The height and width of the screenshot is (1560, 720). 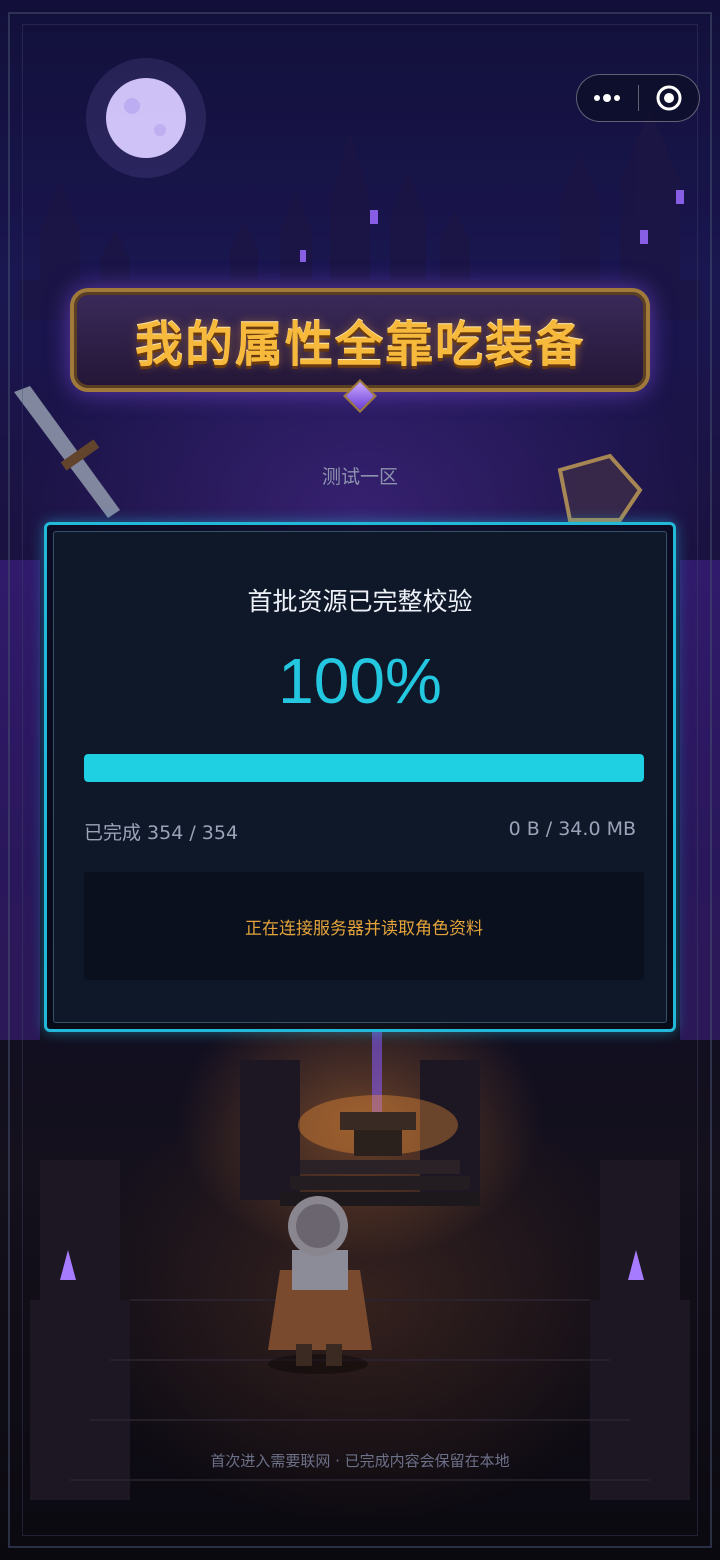 I want to click on status-box: 正在连接服务器并读取角色资料, so click(x=364, y=926).